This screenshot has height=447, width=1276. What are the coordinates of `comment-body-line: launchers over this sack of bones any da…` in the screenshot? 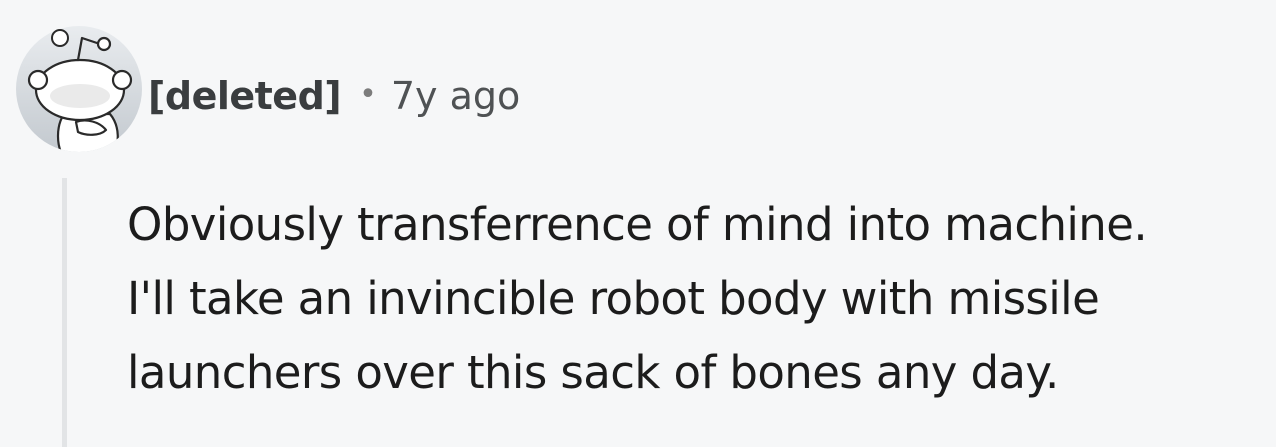 It's located at (593, 372).